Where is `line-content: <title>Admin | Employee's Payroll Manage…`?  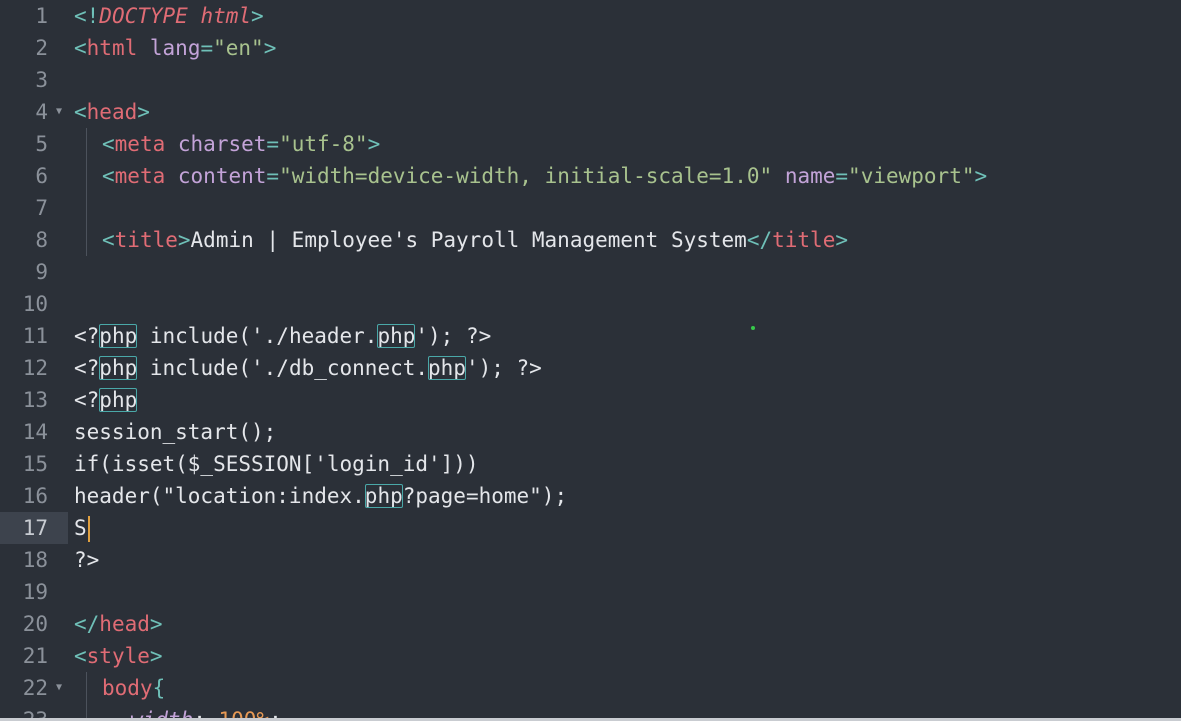 line-content: <title>Admin | Employee's Payroll Manage… is located at coordinates (475, 240).